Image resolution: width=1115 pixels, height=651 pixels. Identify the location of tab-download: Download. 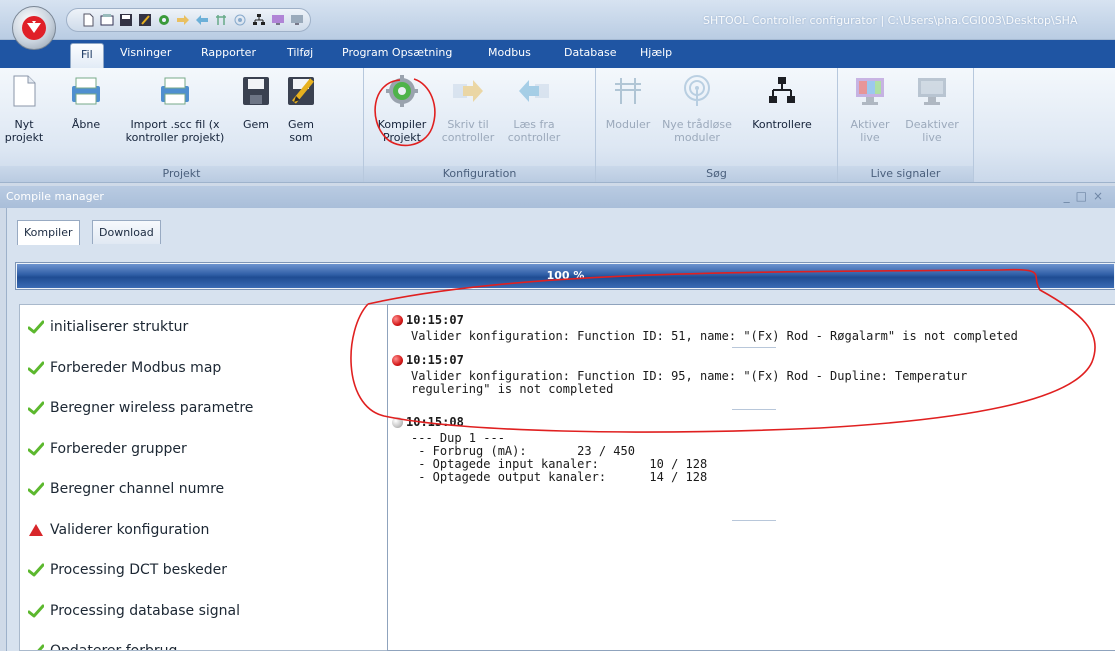
(126, 232).